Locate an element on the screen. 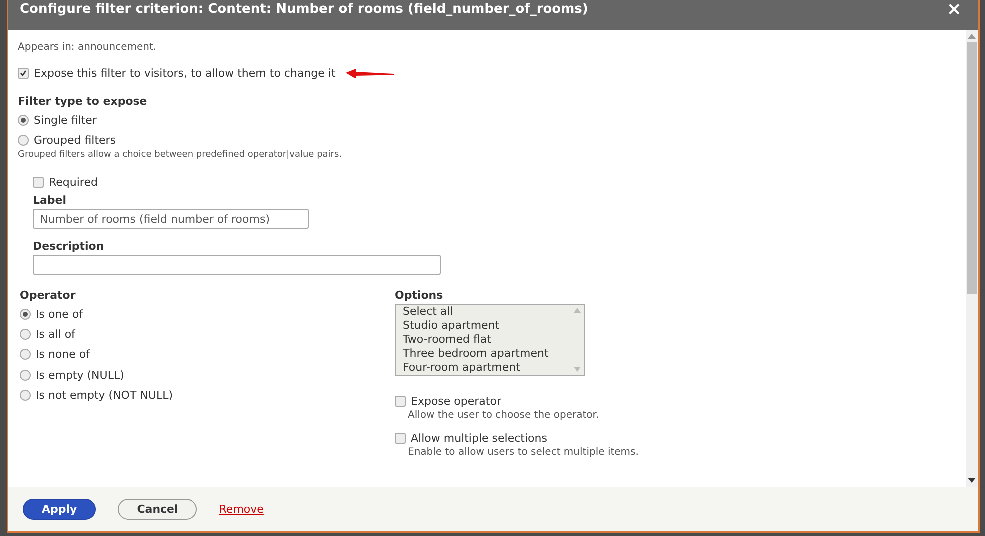  radio-label: Is all of is located at coordinates (56, 334).